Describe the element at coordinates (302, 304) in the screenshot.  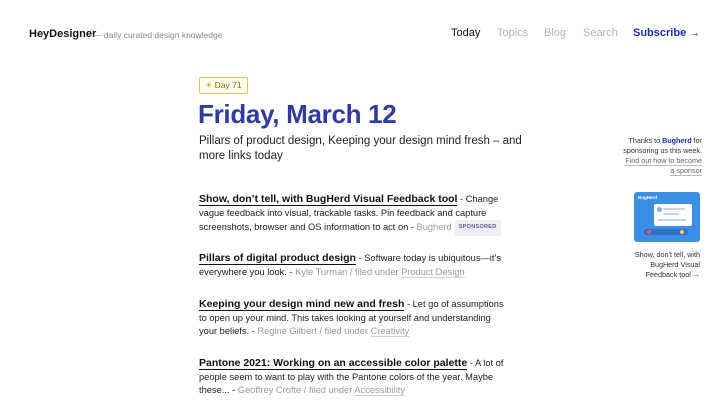
I see `article-title-link: Keeping your design mind new and fresh` at that location.